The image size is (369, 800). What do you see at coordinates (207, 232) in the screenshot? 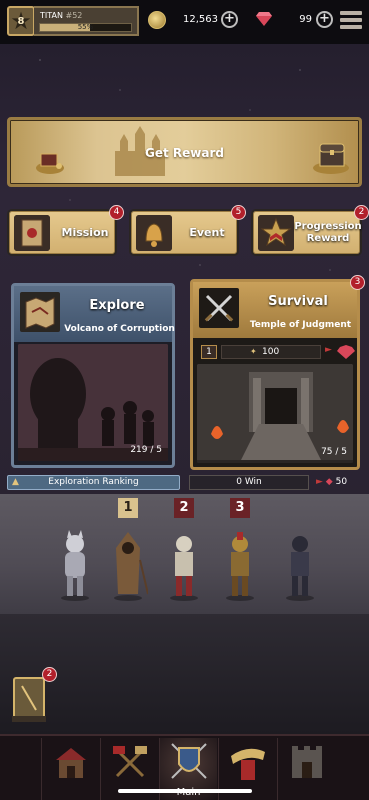
I see `event-label: Event` at bounding box center [207, 232].